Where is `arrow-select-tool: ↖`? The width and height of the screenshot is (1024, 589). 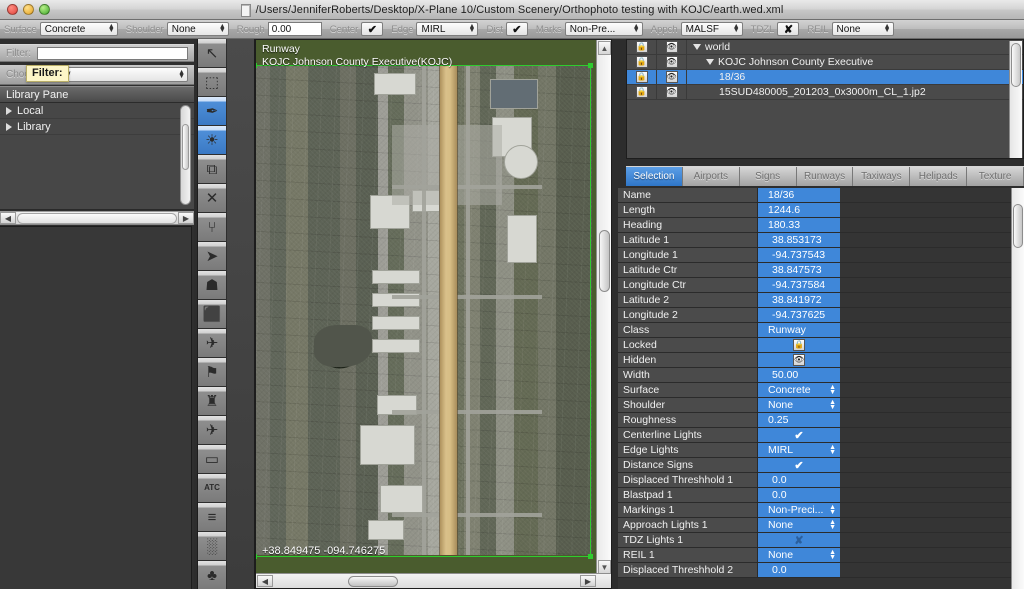 arrow-select-tool: ↖ is located at coordinates (212, 53).